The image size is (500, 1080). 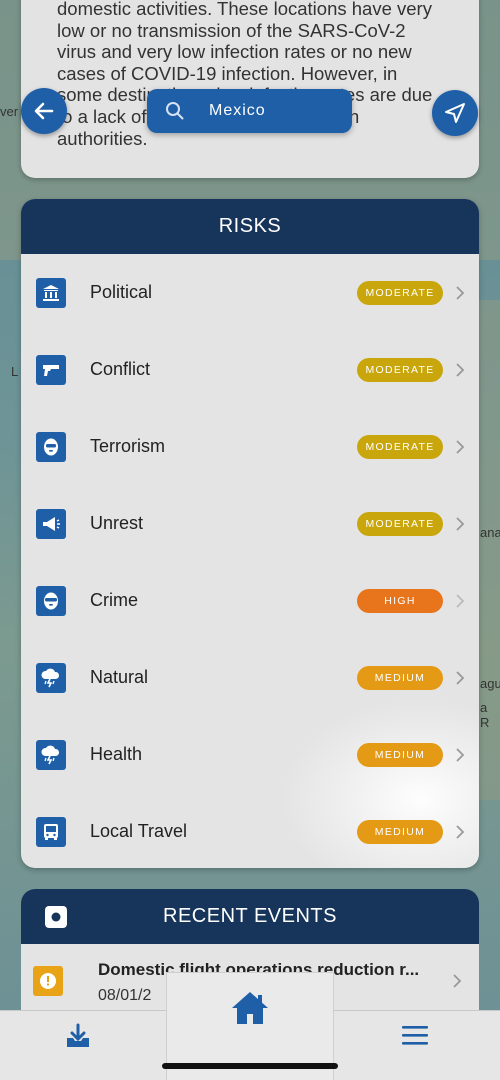 I want to click on risk-row-local-travel: Local Travel MEDIUM, so click(x=250, y=830).